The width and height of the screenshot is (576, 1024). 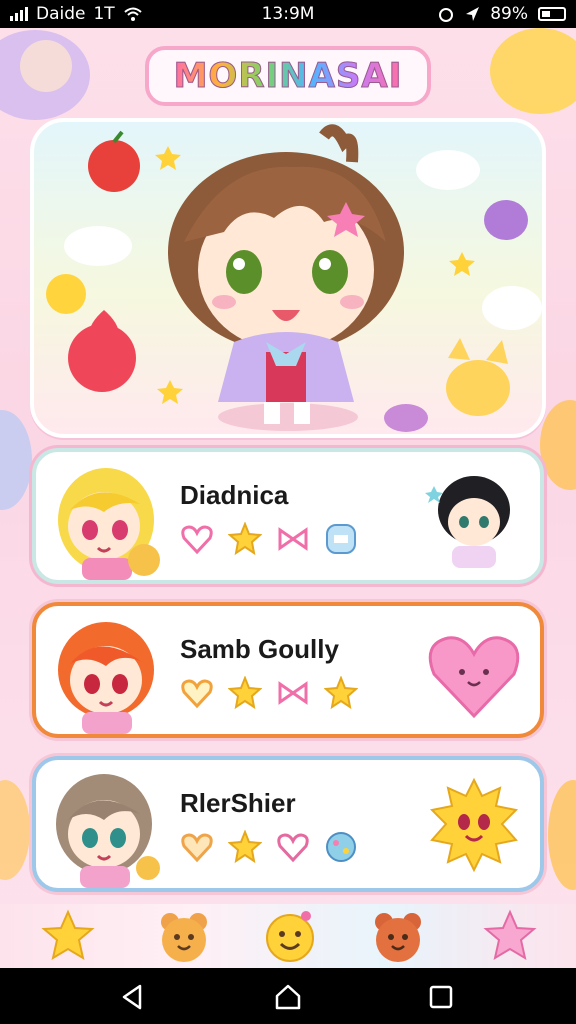 What do you see at coordinates (288, 670) in the screenshot?
I see `character-card: Samb Goully` at bounding box center [288, 670].